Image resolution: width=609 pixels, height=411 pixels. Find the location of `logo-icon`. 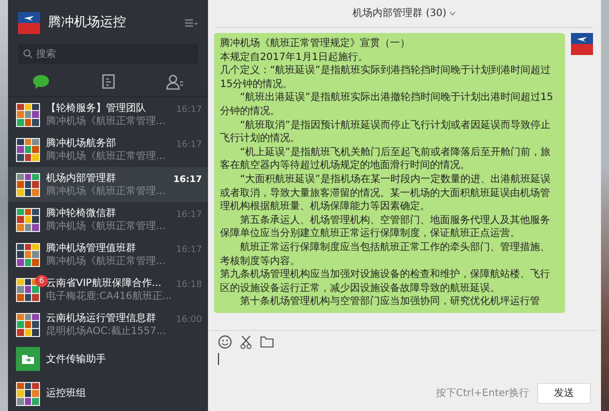

logo-icon is located at coordinates (29, 23).